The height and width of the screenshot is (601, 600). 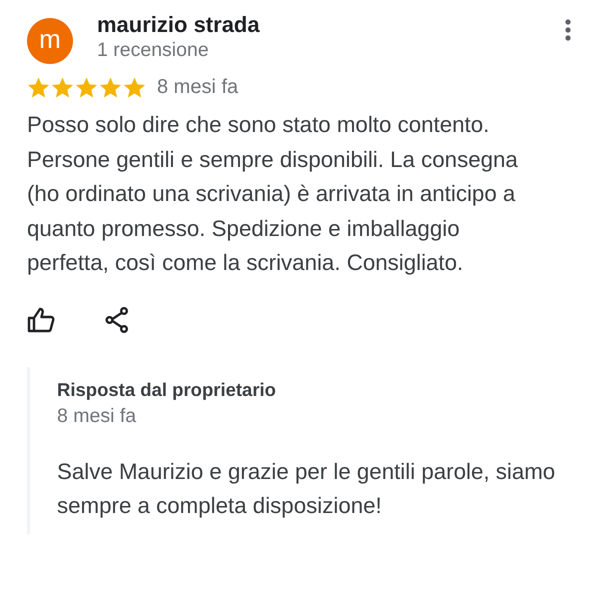 What do you see at coordinates (568, 30) in the screenshot?
I see `more-options-icon` at bounding box center [568, 30].